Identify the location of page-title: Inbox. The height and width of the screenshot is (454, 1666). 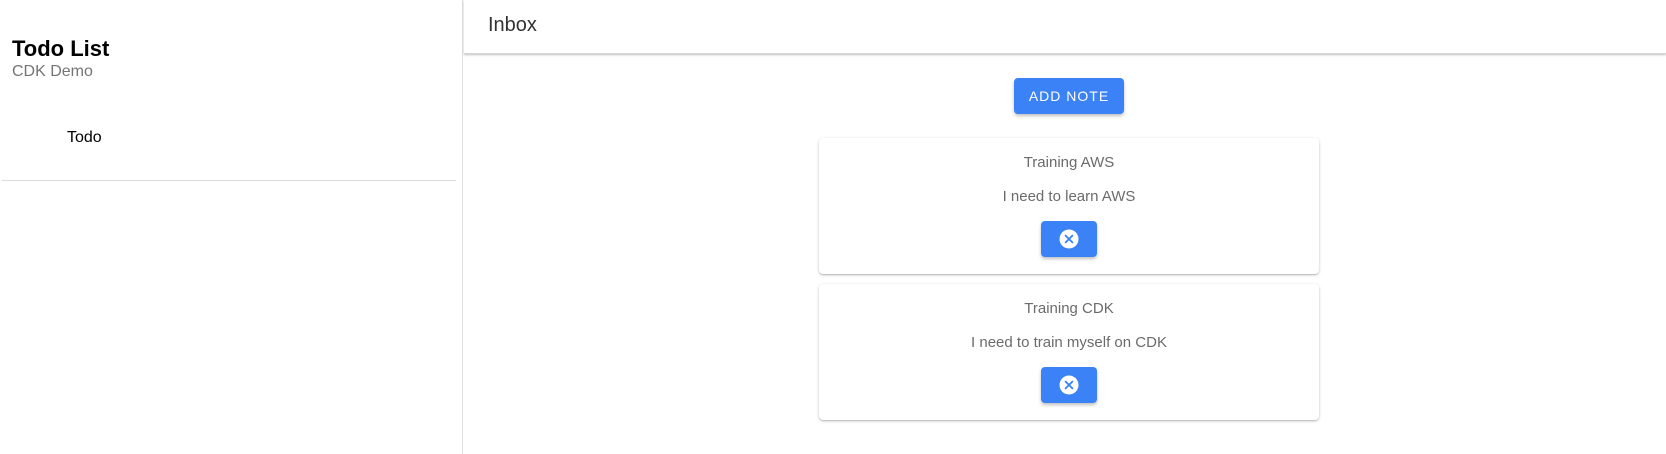
(512, 25).